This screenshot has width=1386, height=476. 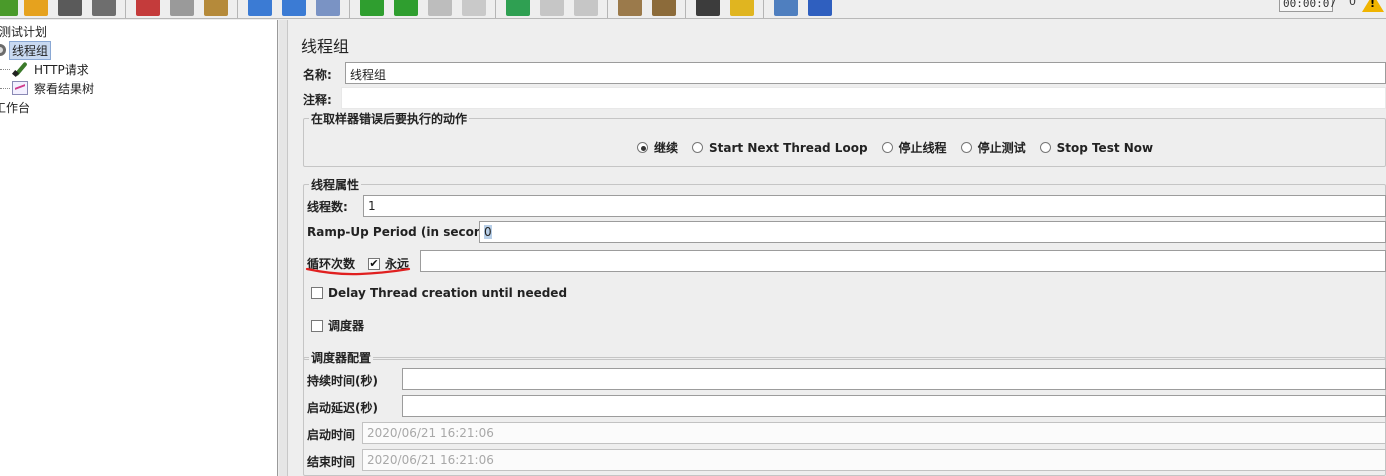 I want to click on toggle-icon, so click(x=328, y=8).